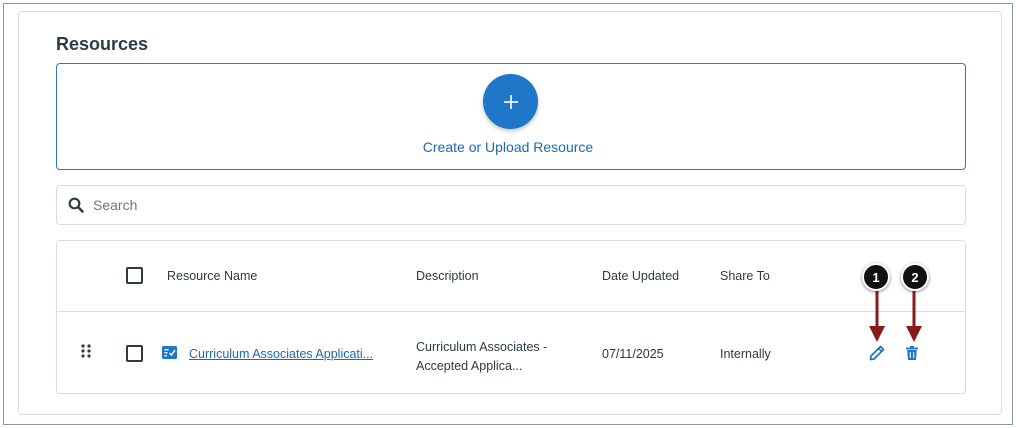 The width and height of the screenshot is (1016, 428). I want to click on plus-icon, so click(510, 101).